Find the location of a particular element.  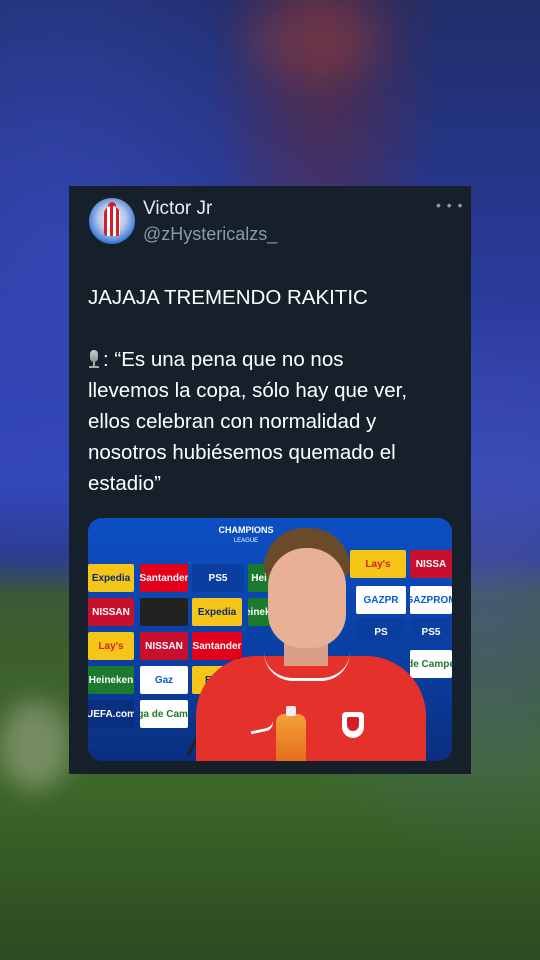

sponsor-logo: NISSA is located at coordinates (431, 564).